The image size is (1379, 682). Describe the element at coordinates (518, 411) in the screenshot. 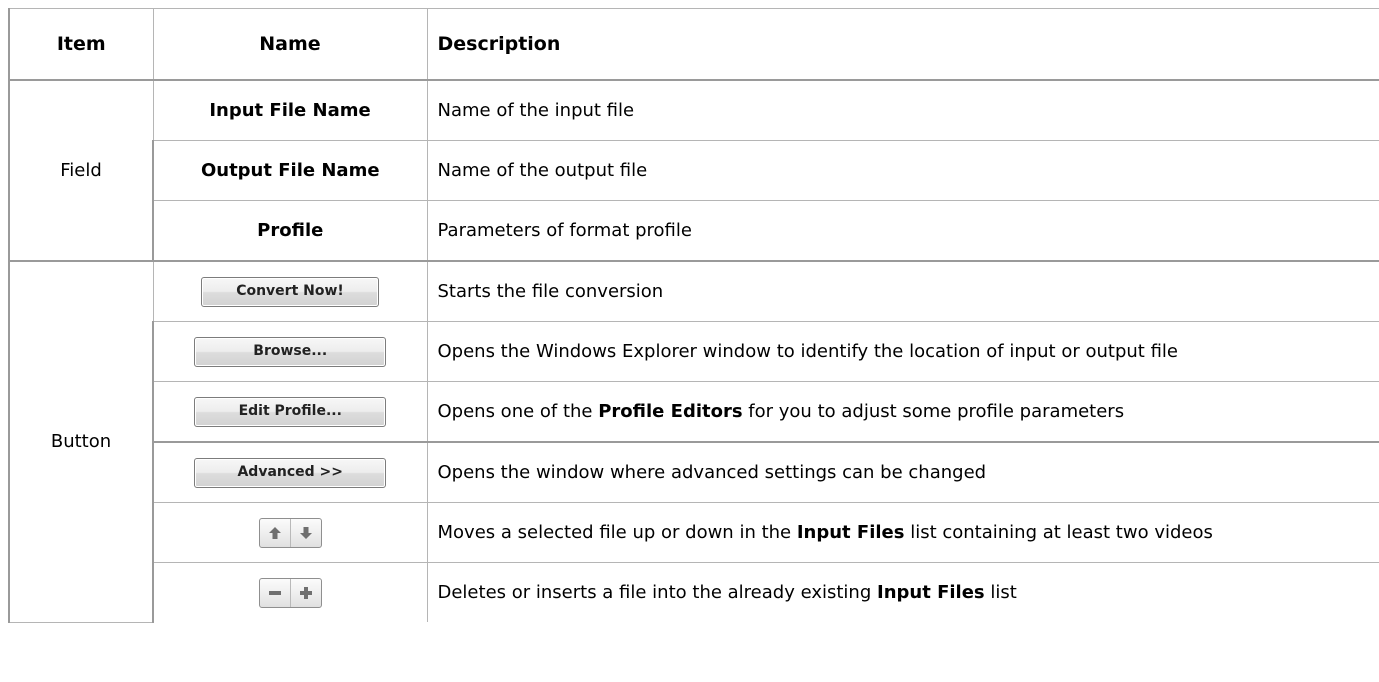

I see `description-text: Opens one of the` at that location.